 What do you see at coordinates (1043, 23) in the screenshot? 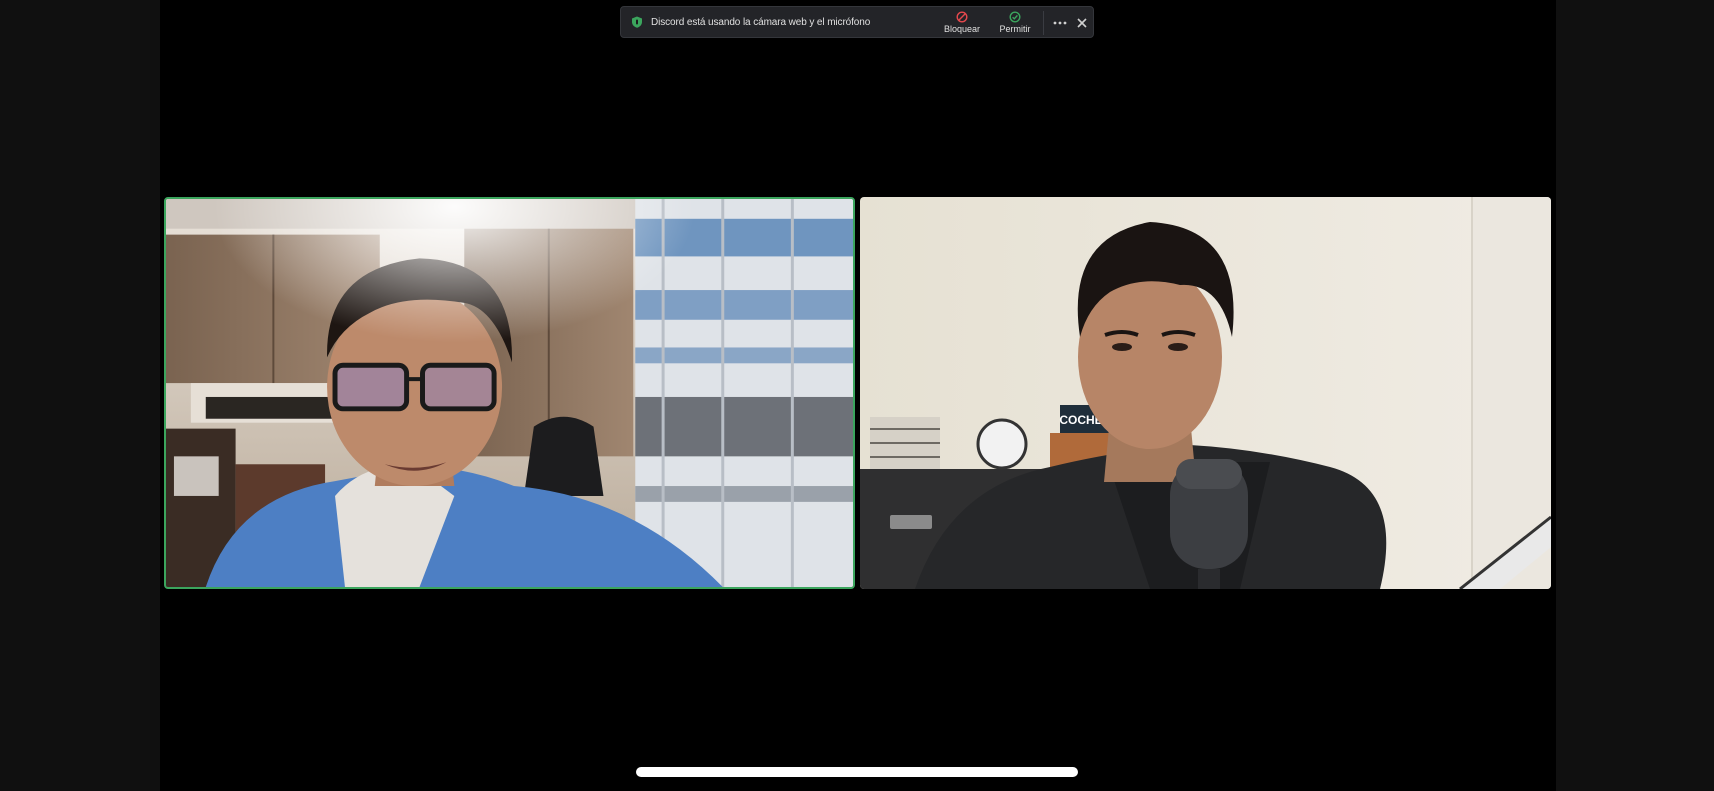
I see `banner-divider` at bounding box center [1043, 23].